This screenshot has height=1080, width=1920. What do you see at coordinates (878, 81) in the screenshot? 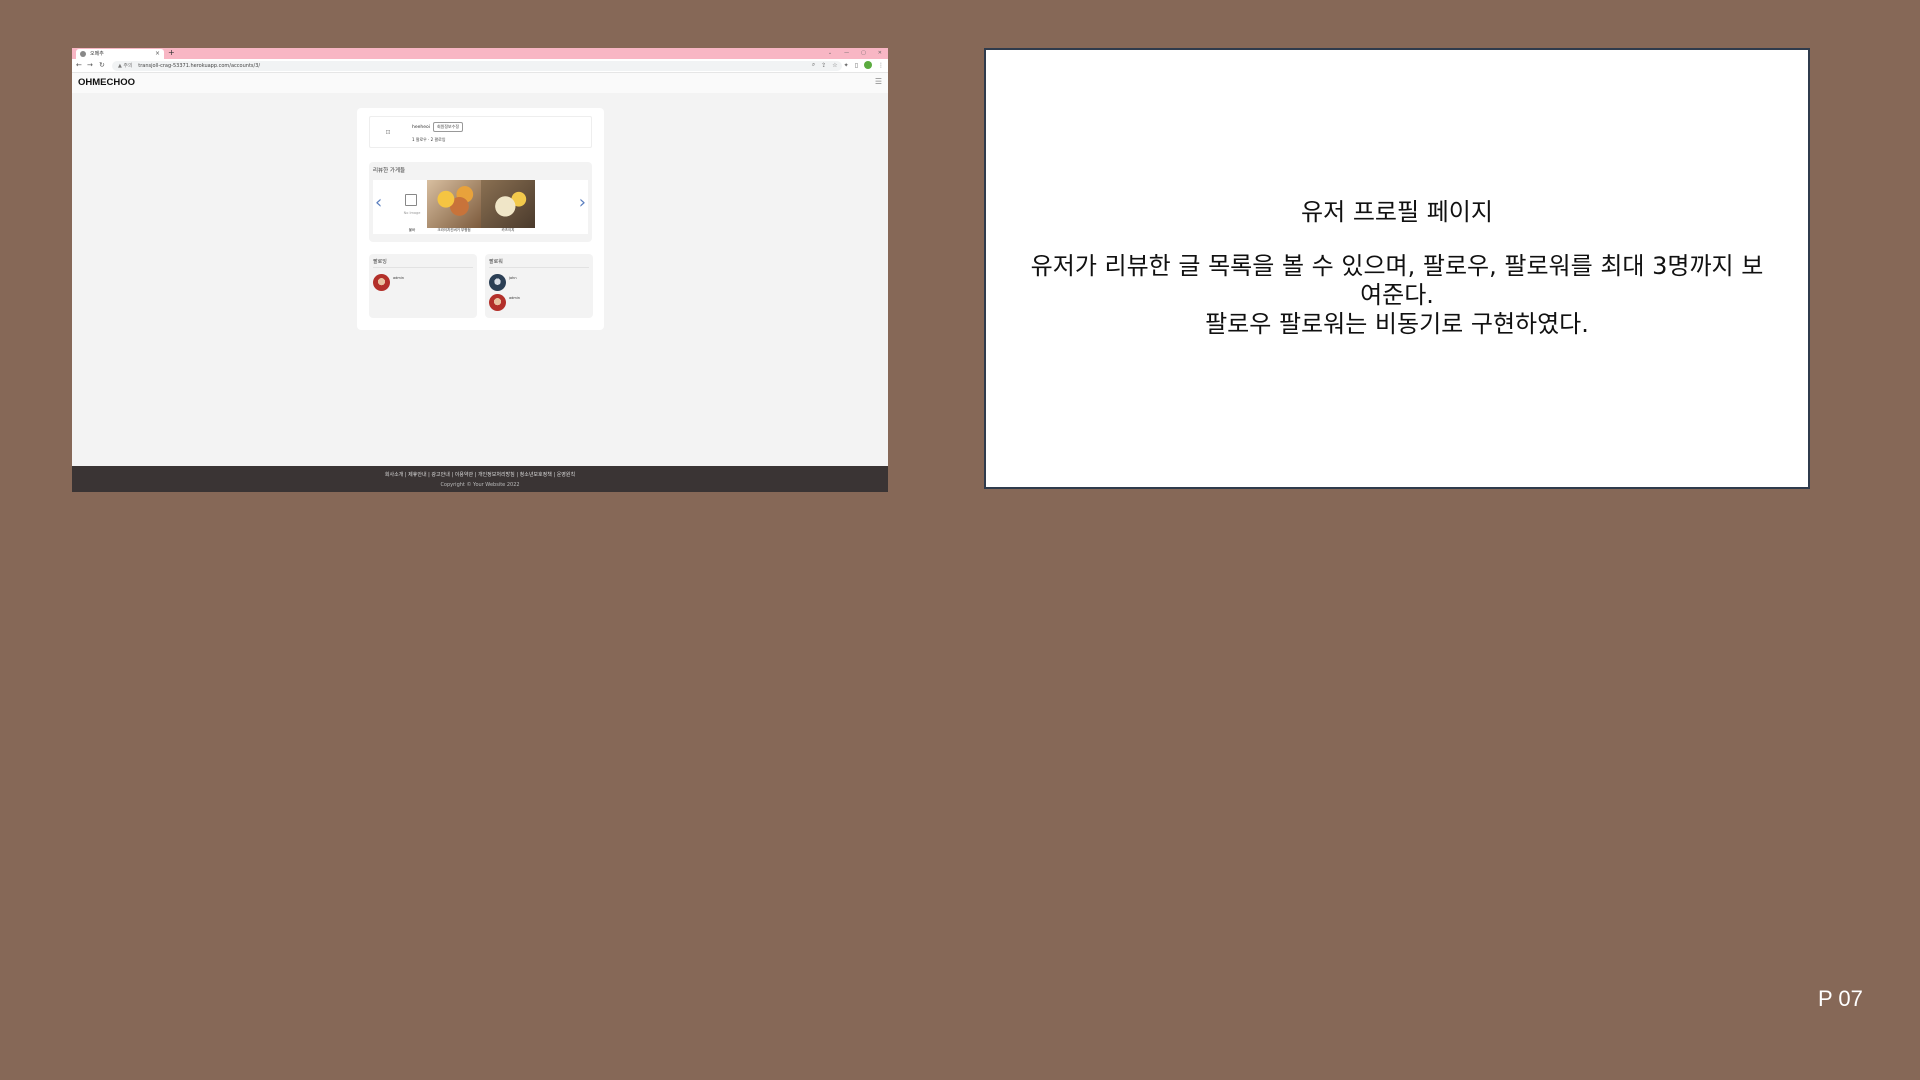
I see `hamburger-icon: ☰` at bounding box center [878, 81].